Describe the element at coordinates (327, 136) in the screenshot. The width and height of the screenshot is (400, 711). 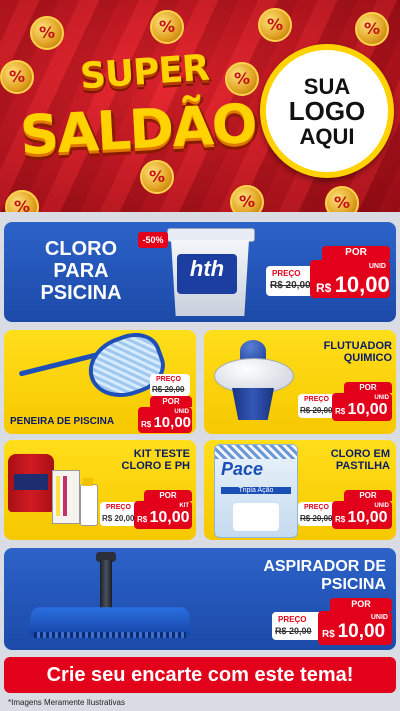
I see `logo-line-3: AQUI` at that location.